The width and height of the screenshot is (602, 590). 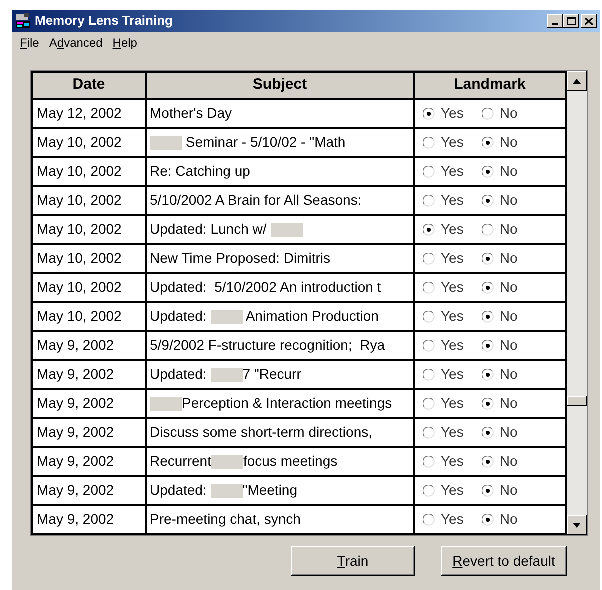 What do you see at coordinates (353, 561) in the screenshot?
I see `action-button: Train` at bounding box center [353, 561].